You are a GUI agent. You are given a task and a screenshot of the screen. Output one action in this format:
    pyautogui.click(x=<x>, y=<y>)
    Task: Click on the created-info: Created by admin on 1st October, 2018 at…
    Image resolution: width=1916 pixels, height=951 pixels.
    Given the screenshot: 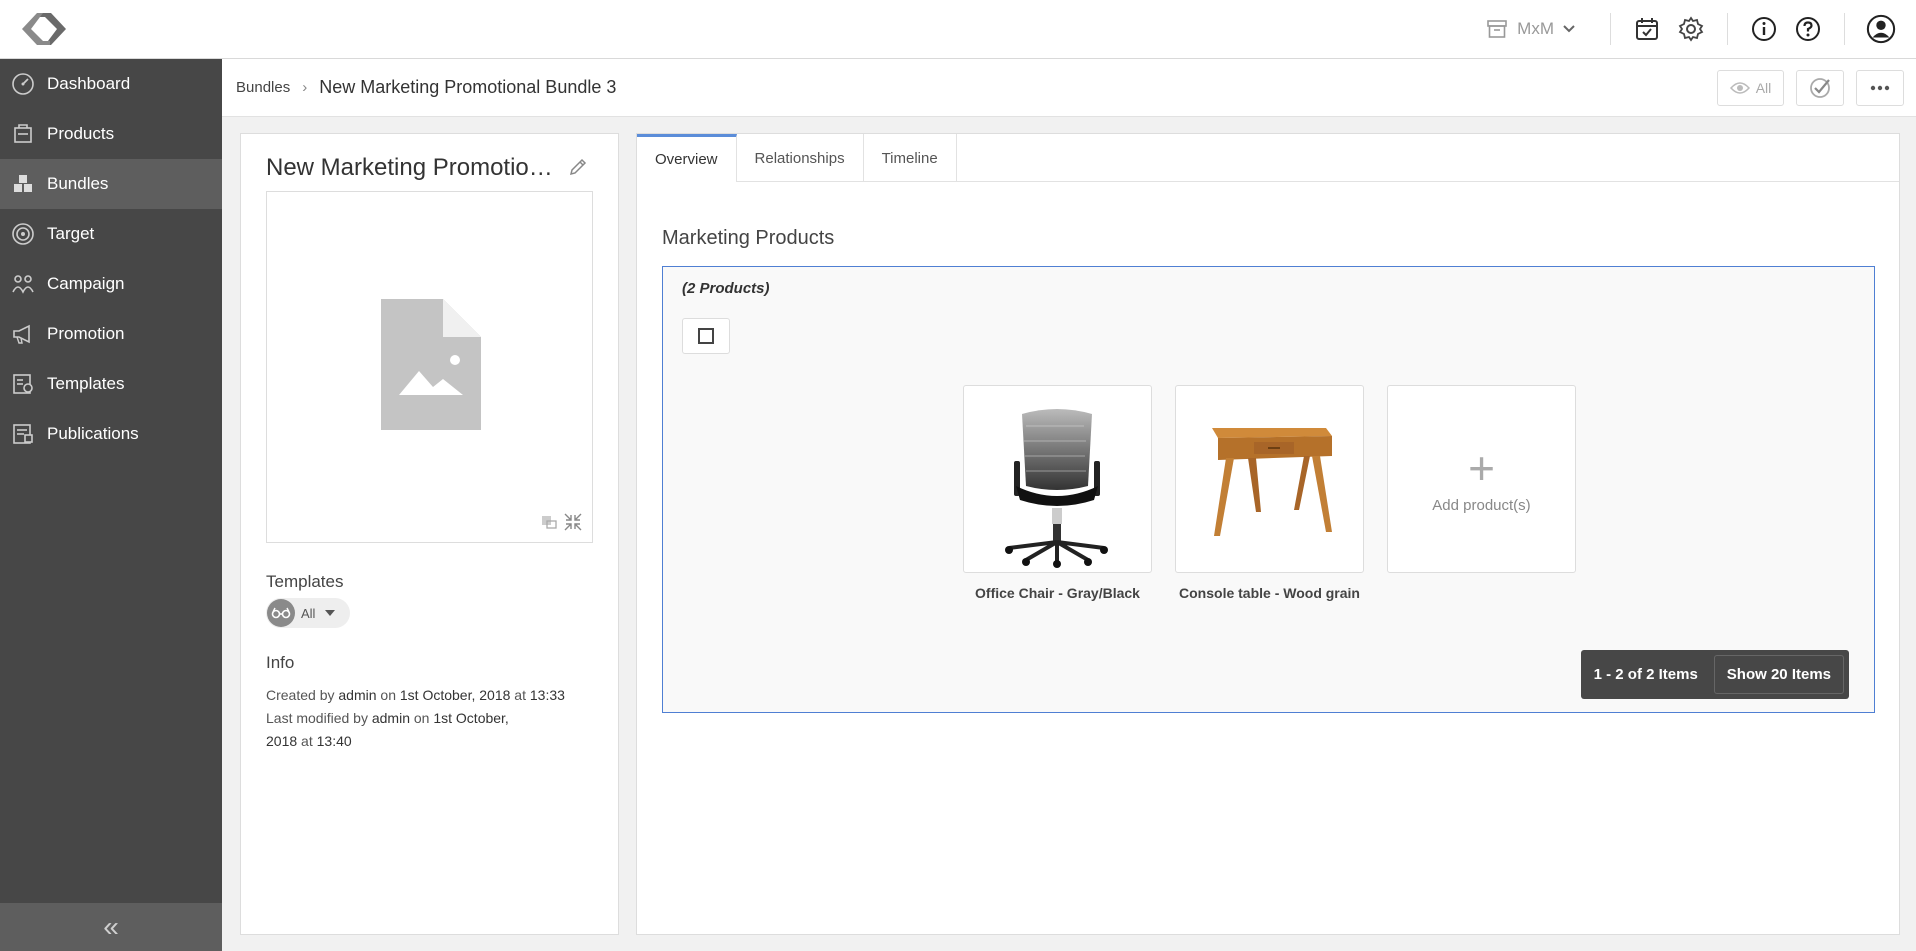 What is the action you would take?
    pyautogui.click(x=431, y=695)
    